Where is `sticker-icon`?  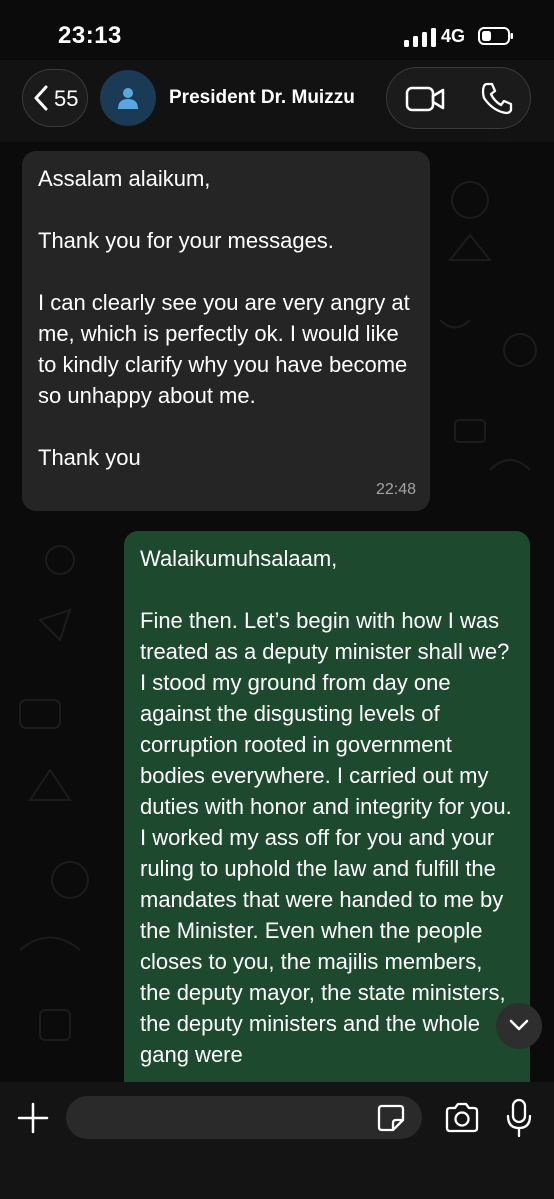
sticker-icon is located at coordinates (391, 1118).